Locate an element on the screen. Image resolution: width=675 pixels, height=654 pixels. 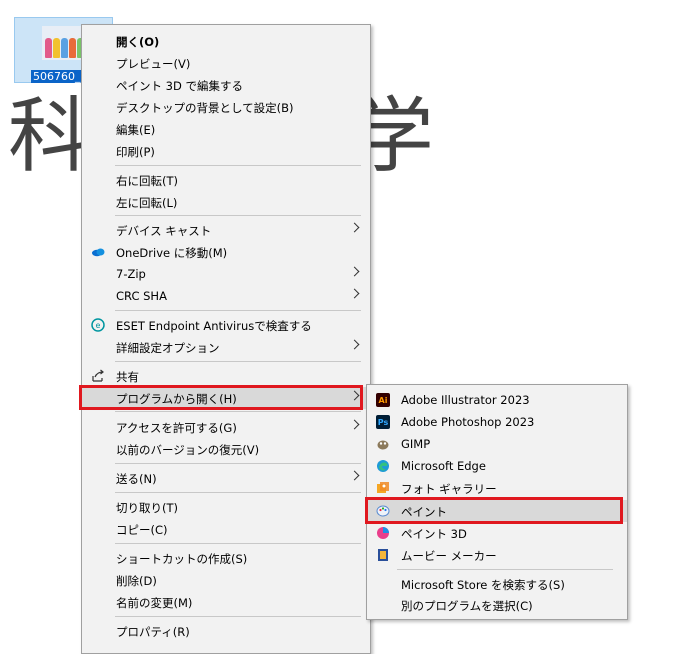
menu-item-rotate-right: 右に回転(T) is located at coordinates (226, 180).